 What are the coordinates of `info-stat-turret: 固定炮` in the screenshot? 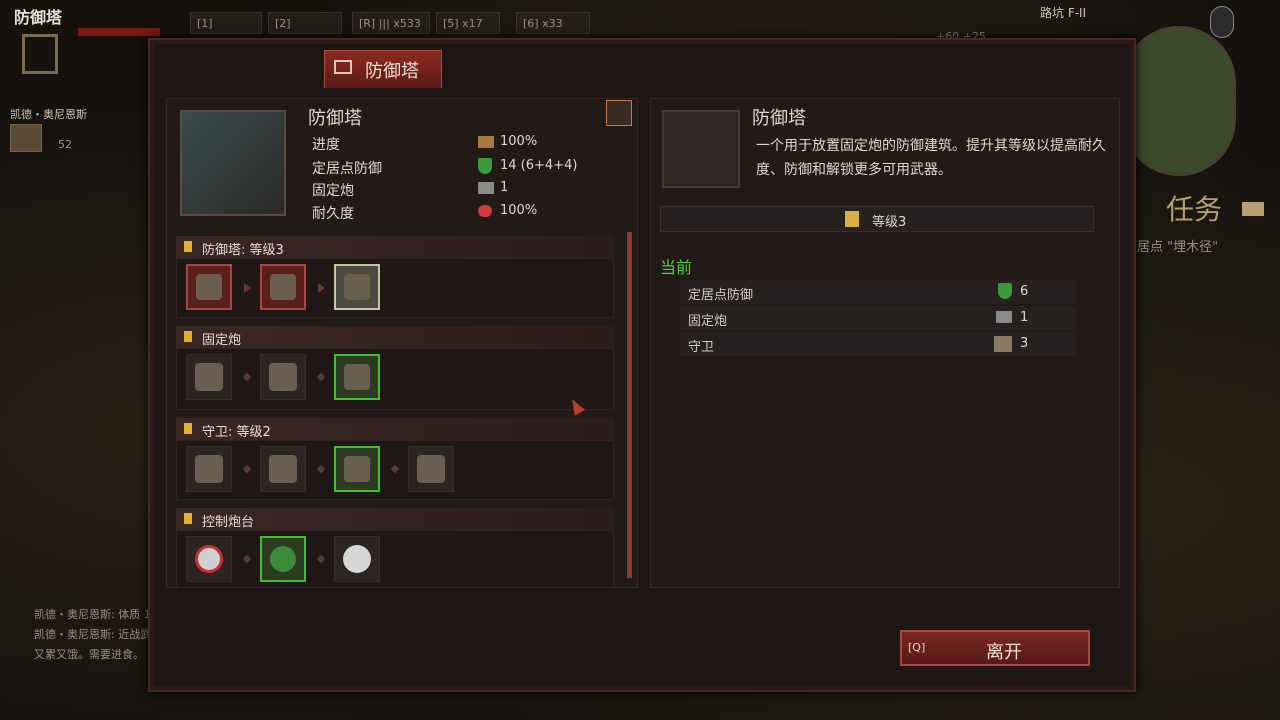 It's located at (878, 318).